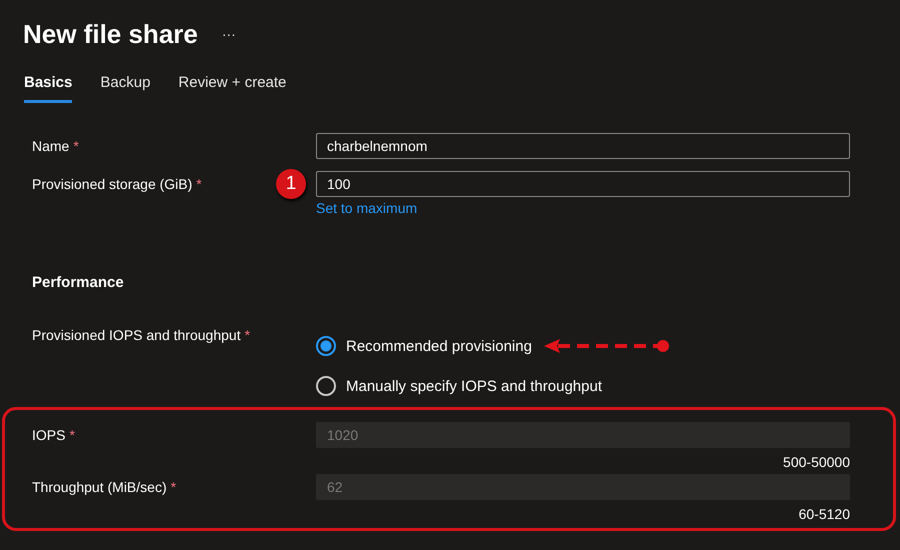  What do you see at coordinates (474, 386) in the screenshot?
I see `radio-label: Manually specify IOPS and throughput` at bounding box center [474, 386].